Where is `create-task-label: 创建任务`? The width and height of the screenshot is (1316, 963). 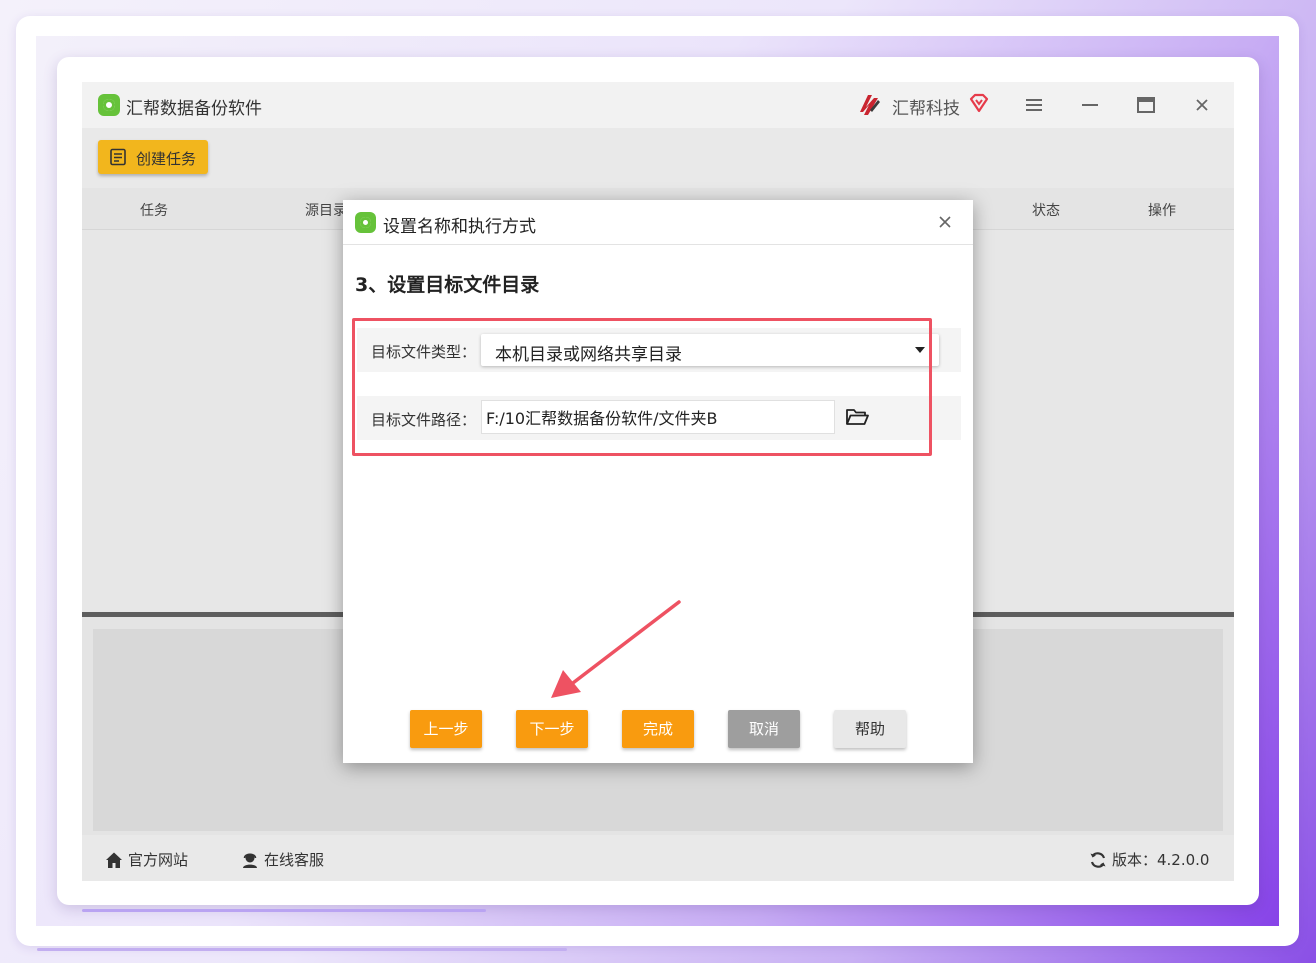 create-task-label: 创建任务 is located at coordinates (166, 159).